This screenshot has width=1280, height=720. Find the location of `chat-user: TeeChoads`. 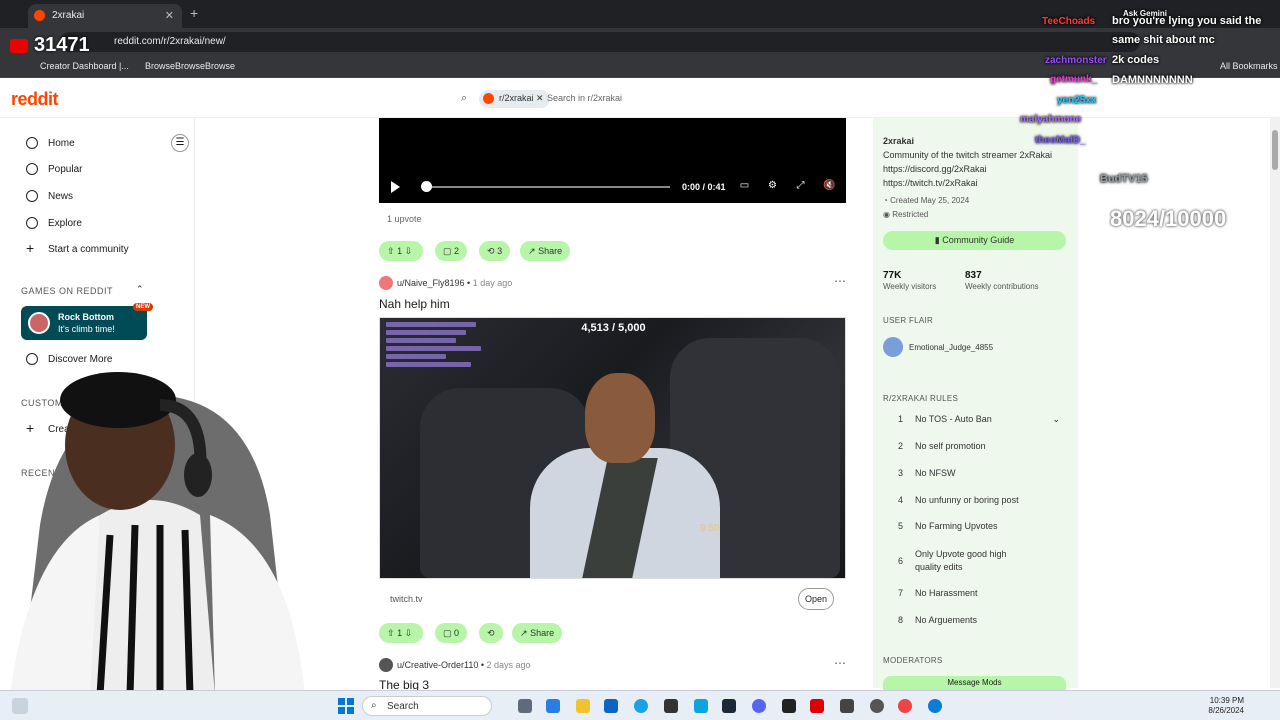

chat-user: TeeChoads is located at coordinates (1069, 21).